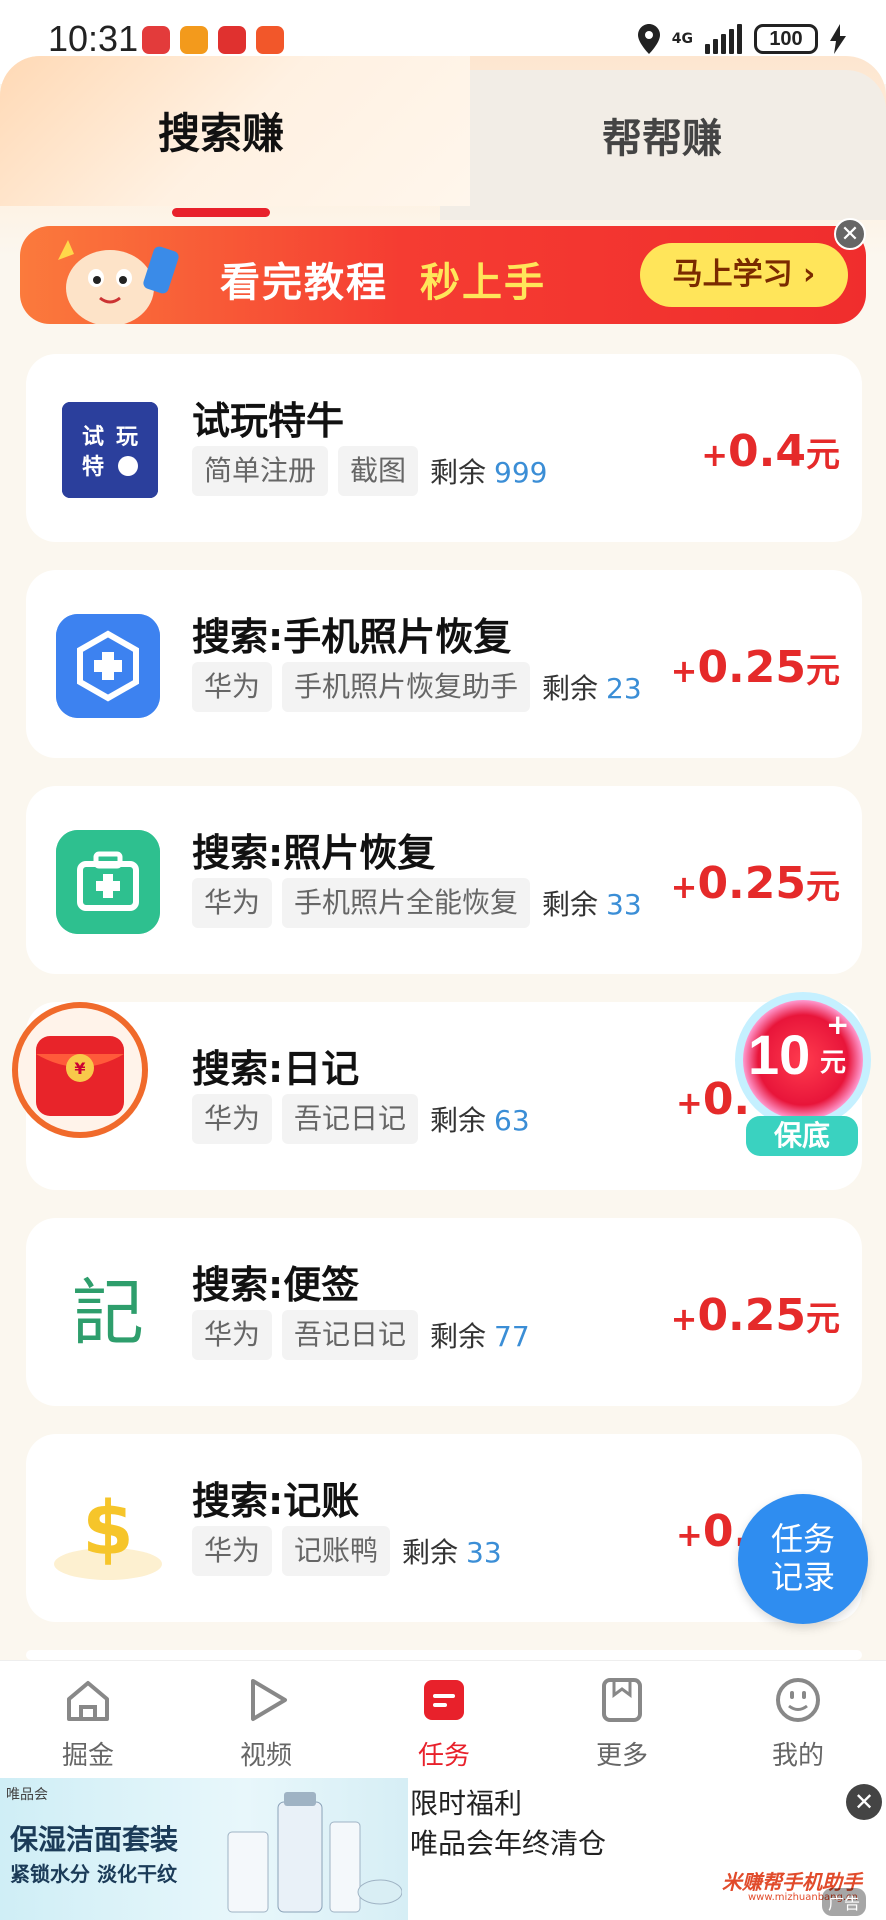 The height and width of the screenshot is (1920, 886). I want to click on task-title: 试玩特牛, so click(268, 421).